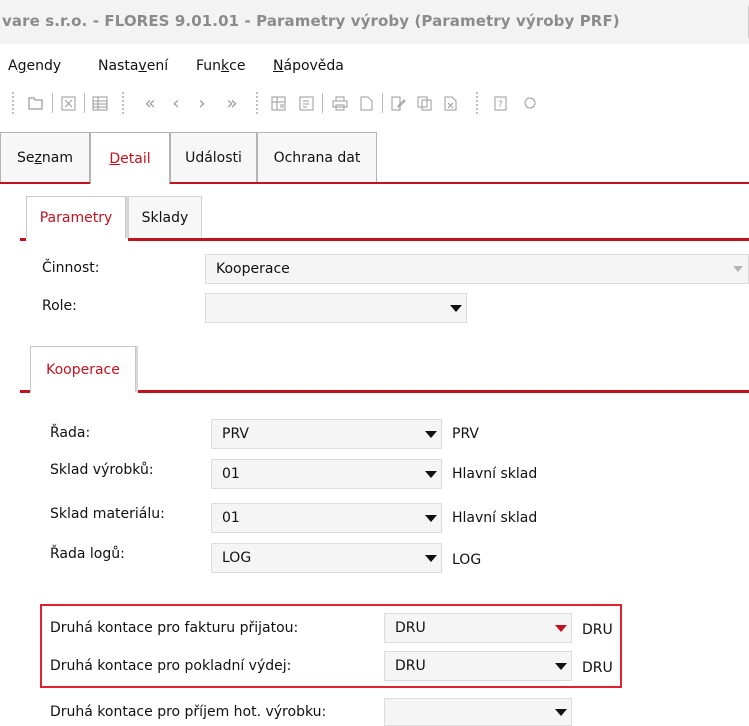 The image size is (749, 726). What do you see at coordinates (326, 474) in the screenshot?
I see `sklad-vyrobku-select: 01` at bounding box center [326, 474].